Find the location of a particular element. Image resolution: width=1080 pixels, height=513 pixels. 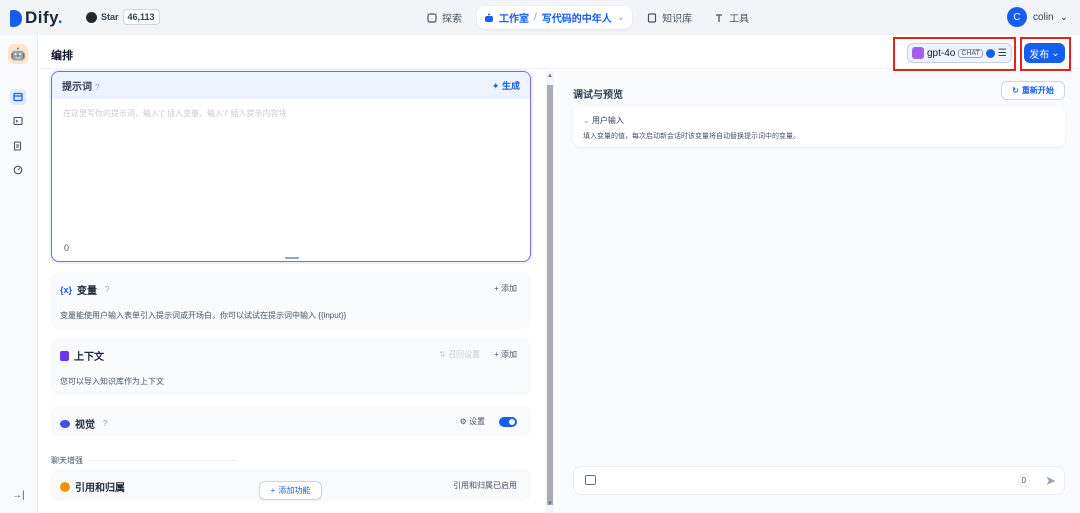

image-upload-icon is located at coordinates (590, 480).